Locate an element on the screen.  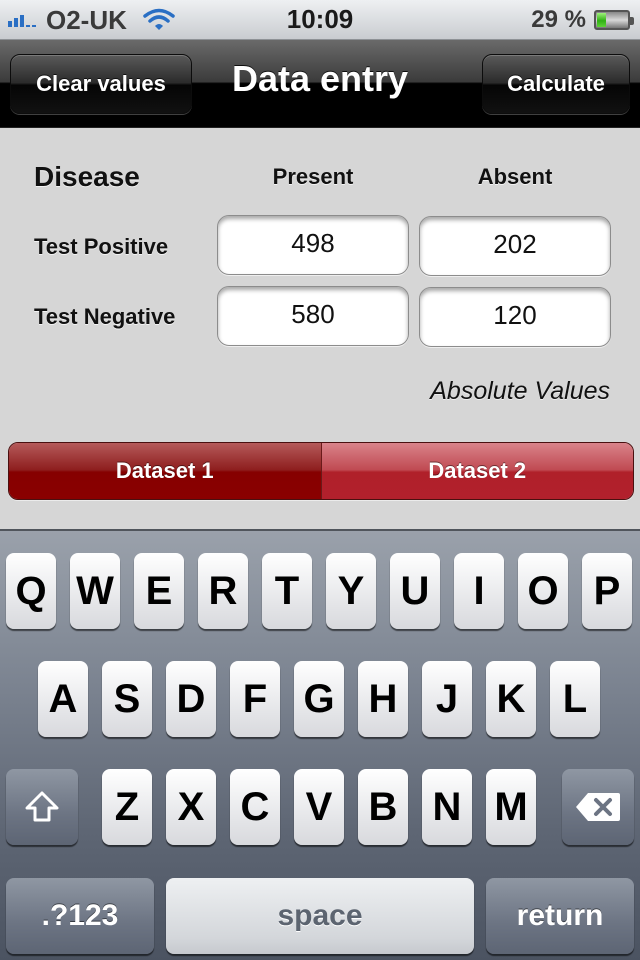
space-key: space is located at coordinates (320, 916).